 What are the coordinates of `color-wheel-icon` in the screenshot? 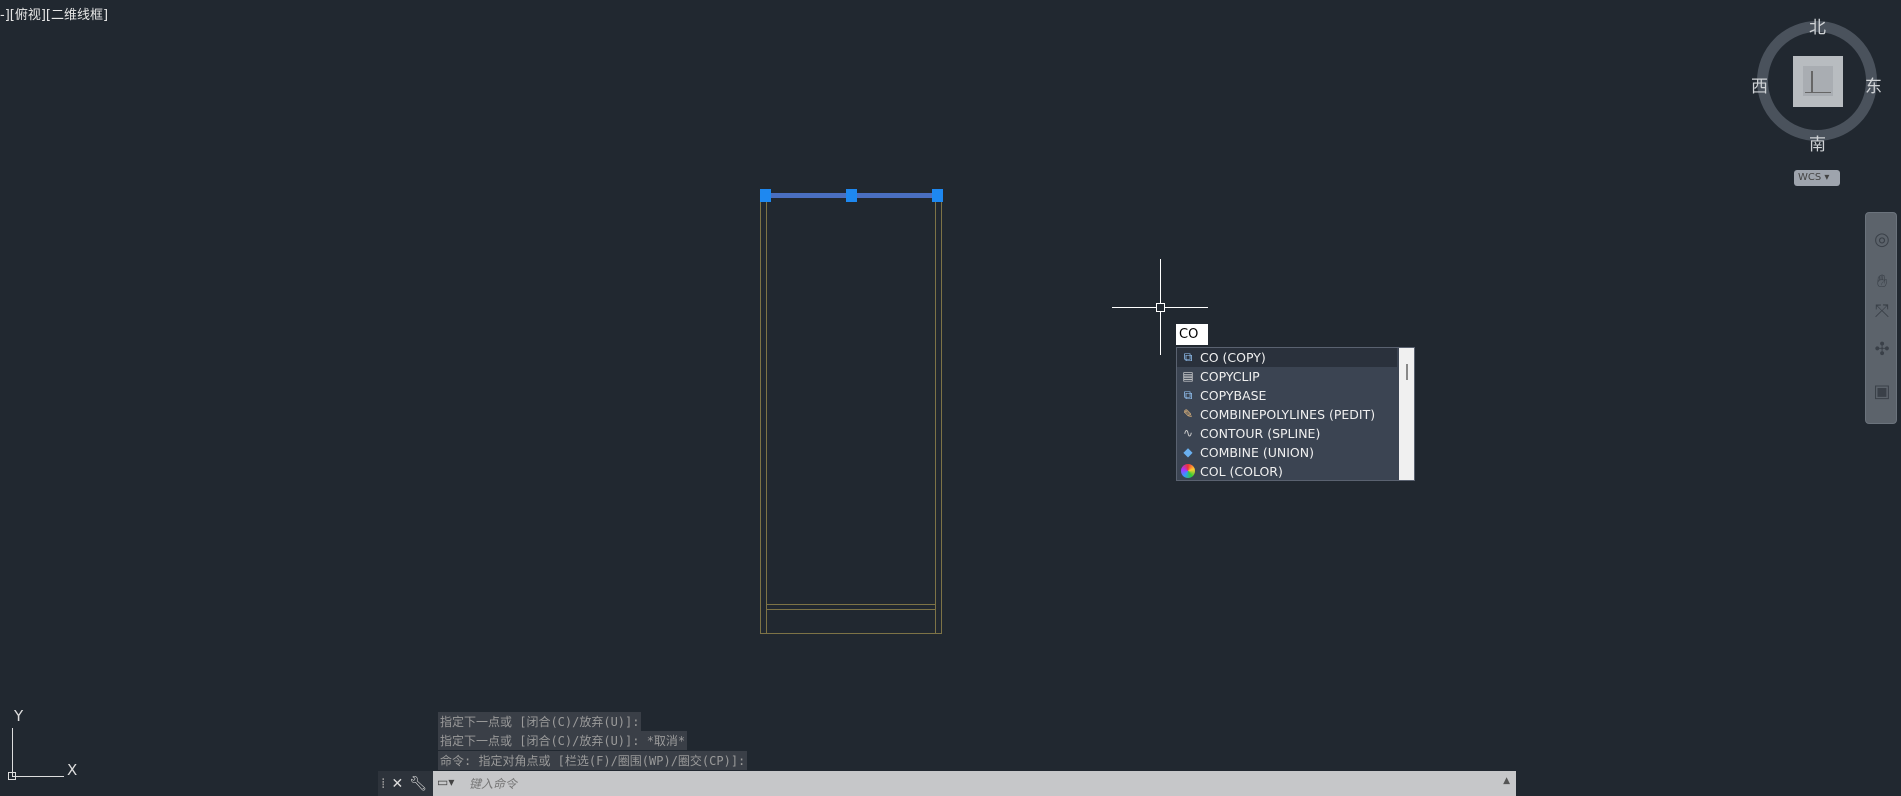 It's located at (1188, 471).